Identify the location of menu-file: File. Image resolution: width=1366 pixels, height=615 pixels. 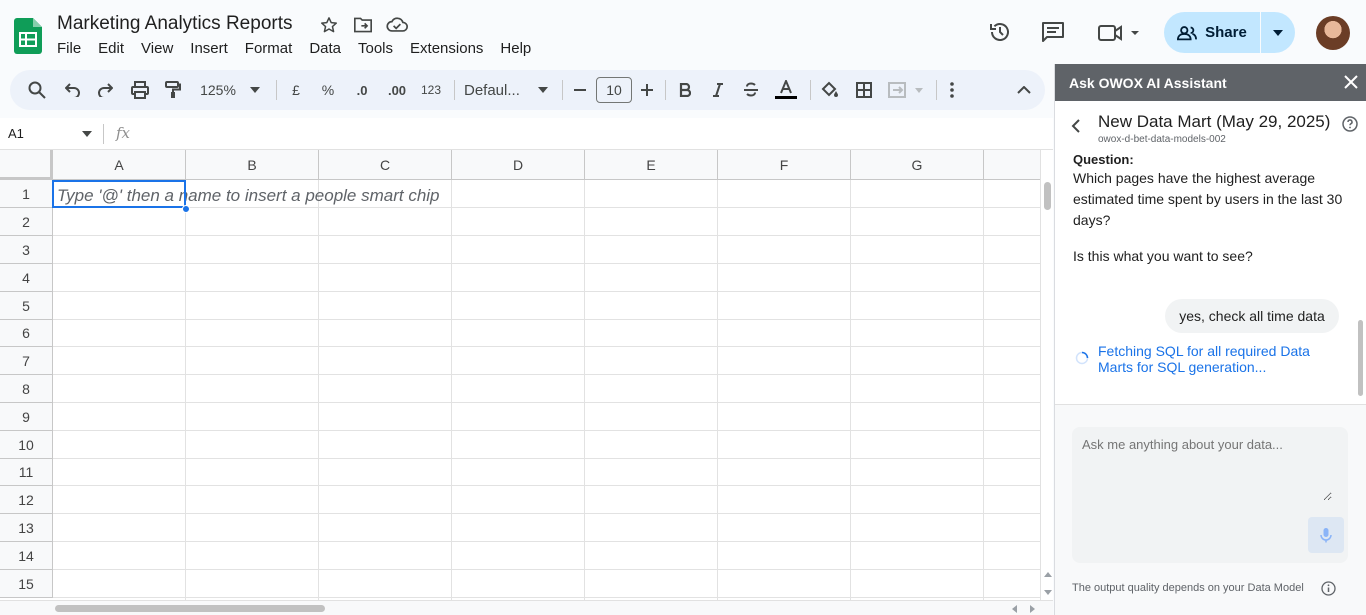
(73, 48).